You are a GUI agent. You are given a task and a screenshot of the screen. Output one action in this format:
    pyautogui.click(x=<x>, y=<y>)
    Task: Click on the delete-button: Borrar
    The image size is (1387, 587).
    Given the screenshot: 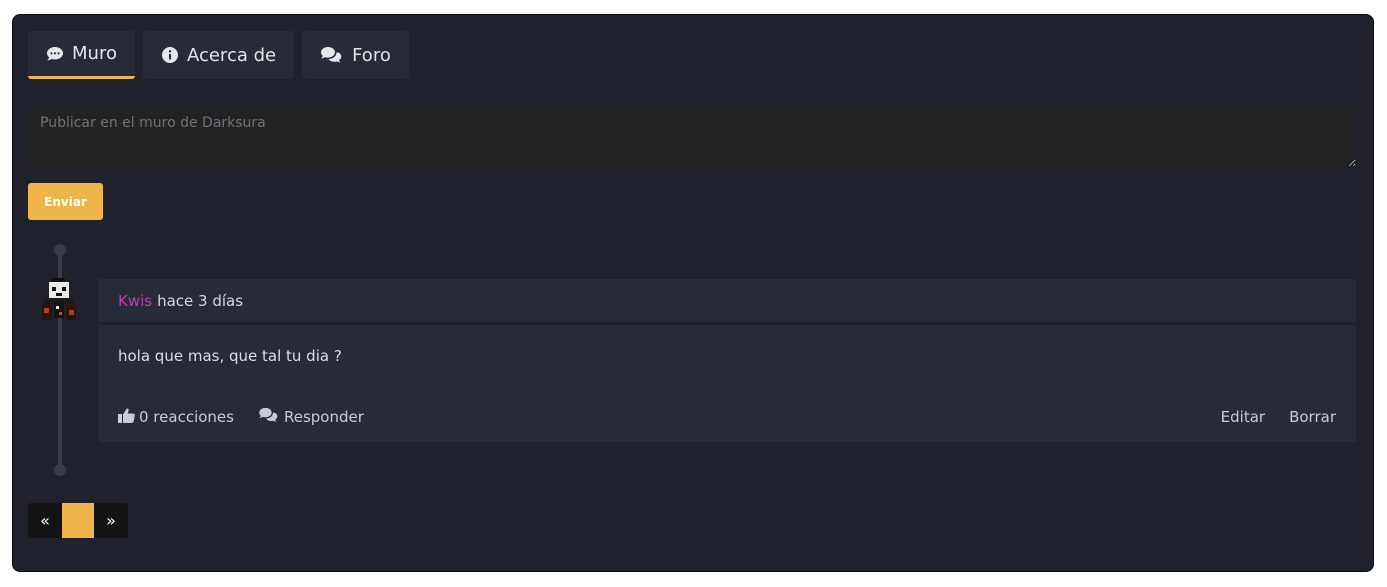 What is the action you would take?
    pyautogui.click(x=1312, y=417)
    